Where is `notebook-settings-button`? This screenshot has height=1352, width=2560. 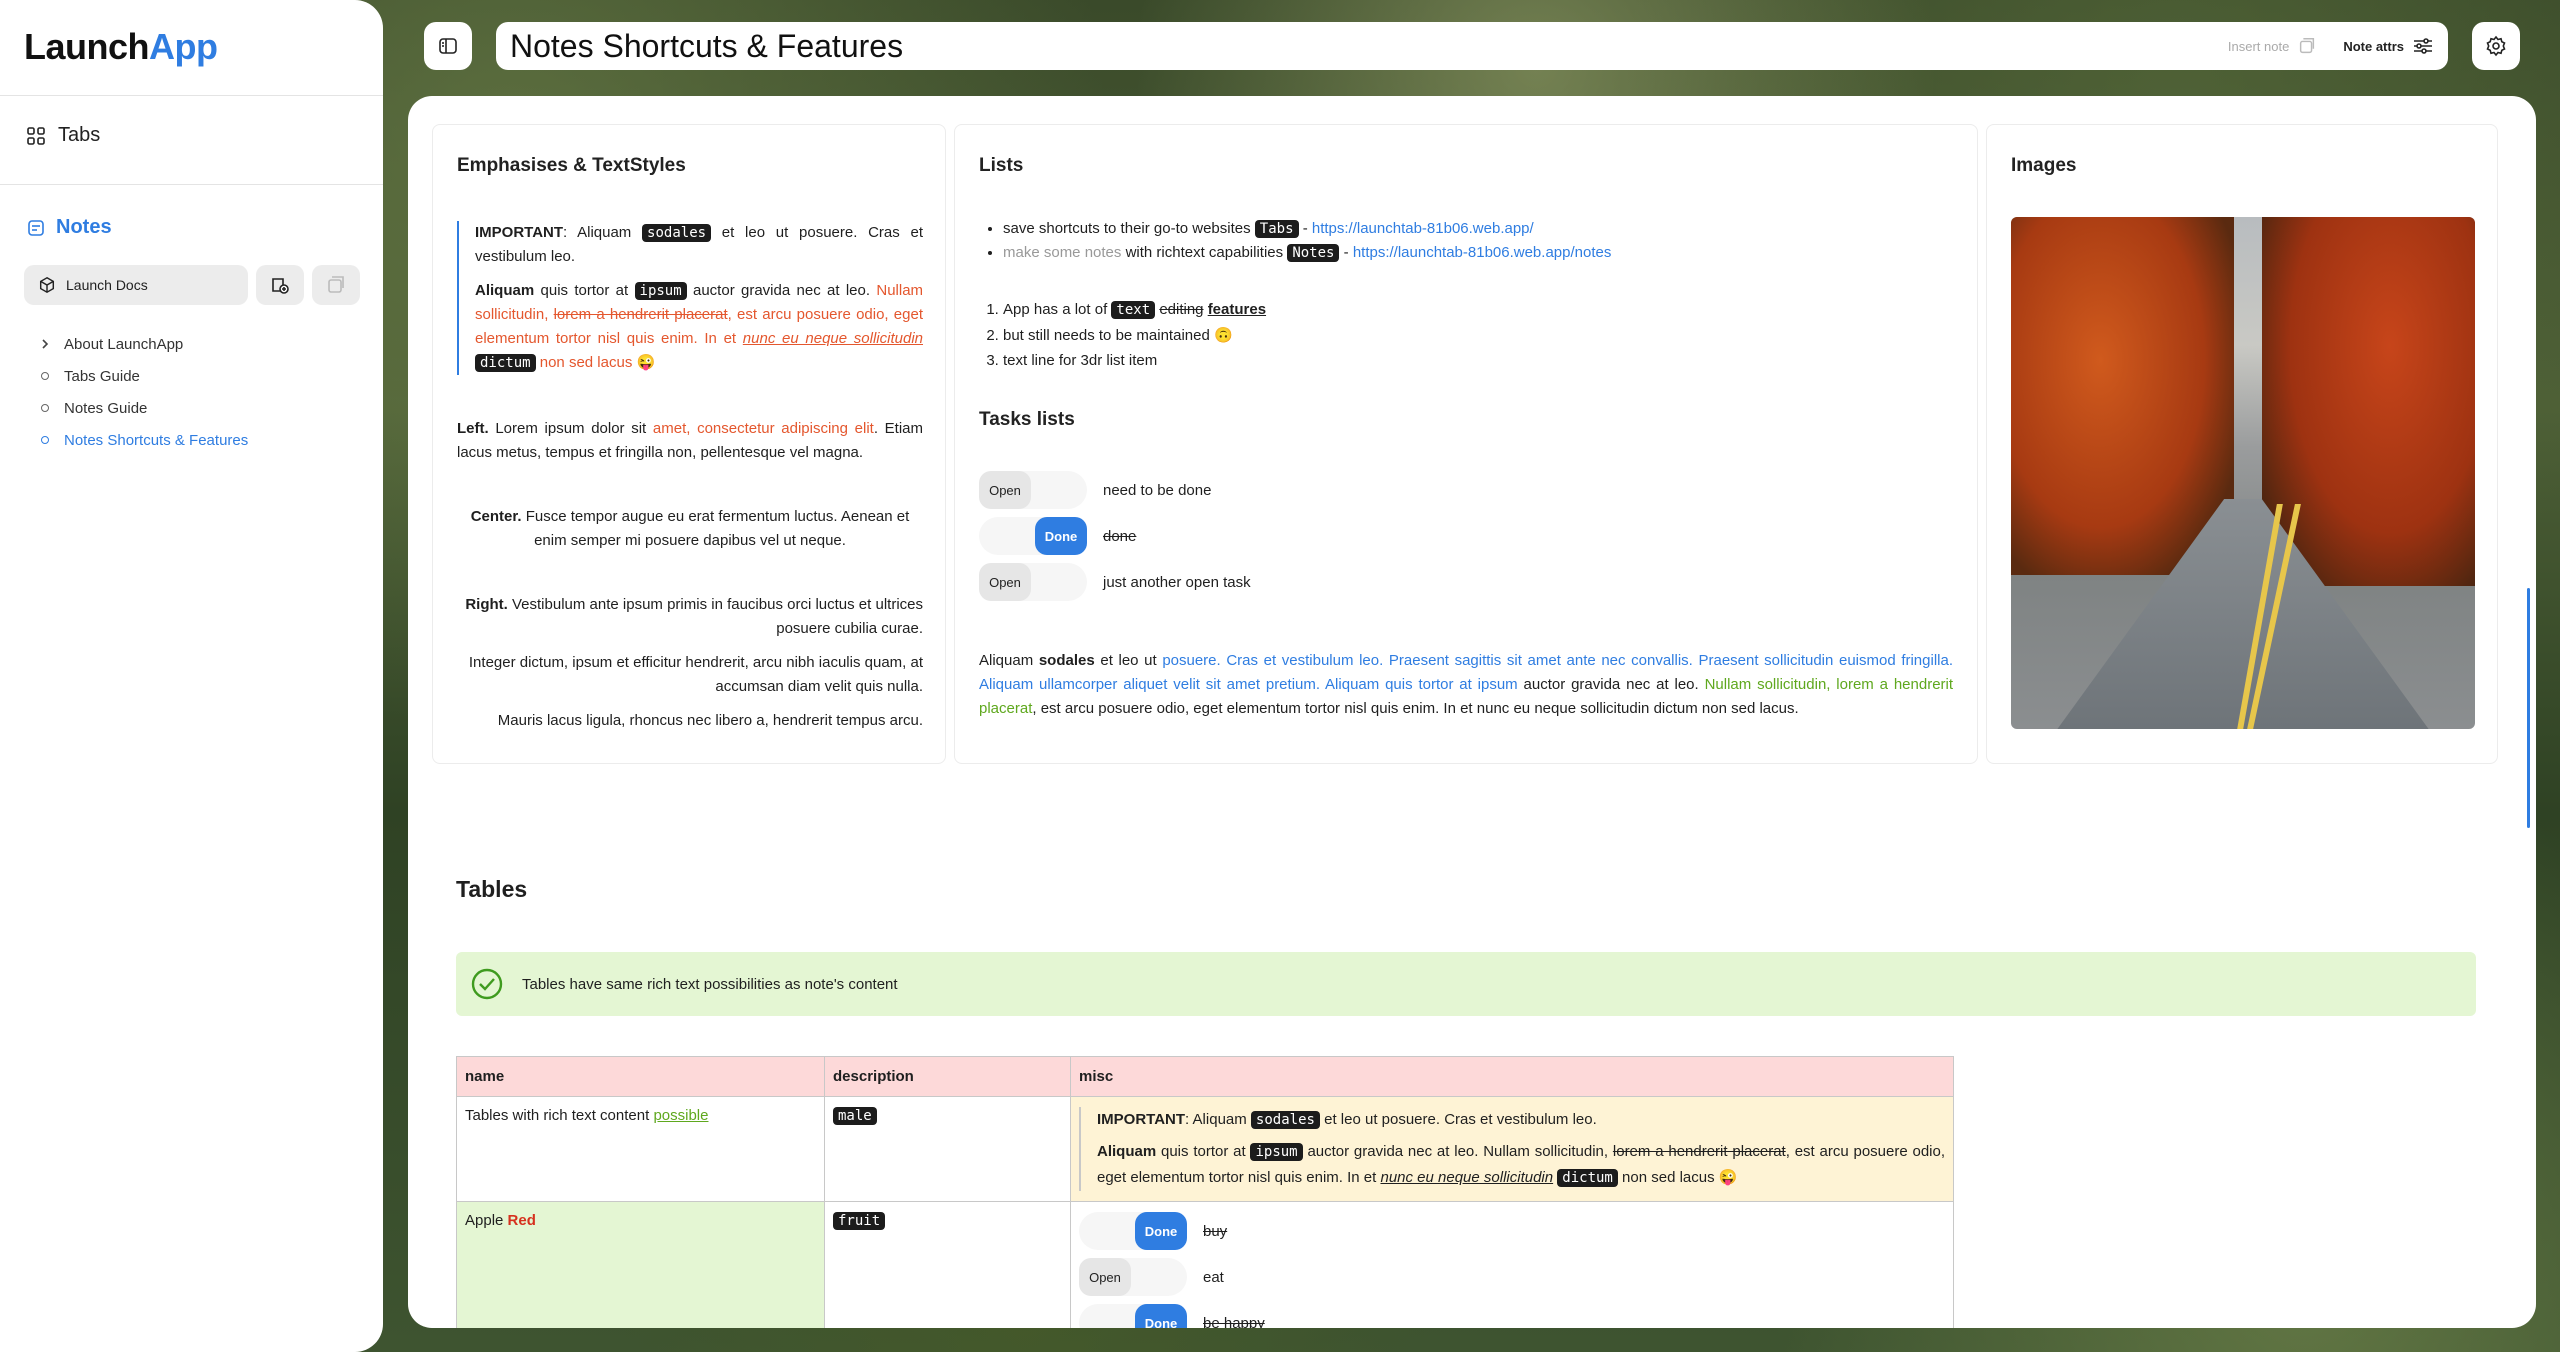 notebook-settings-button is located at coordinates (336, 285).